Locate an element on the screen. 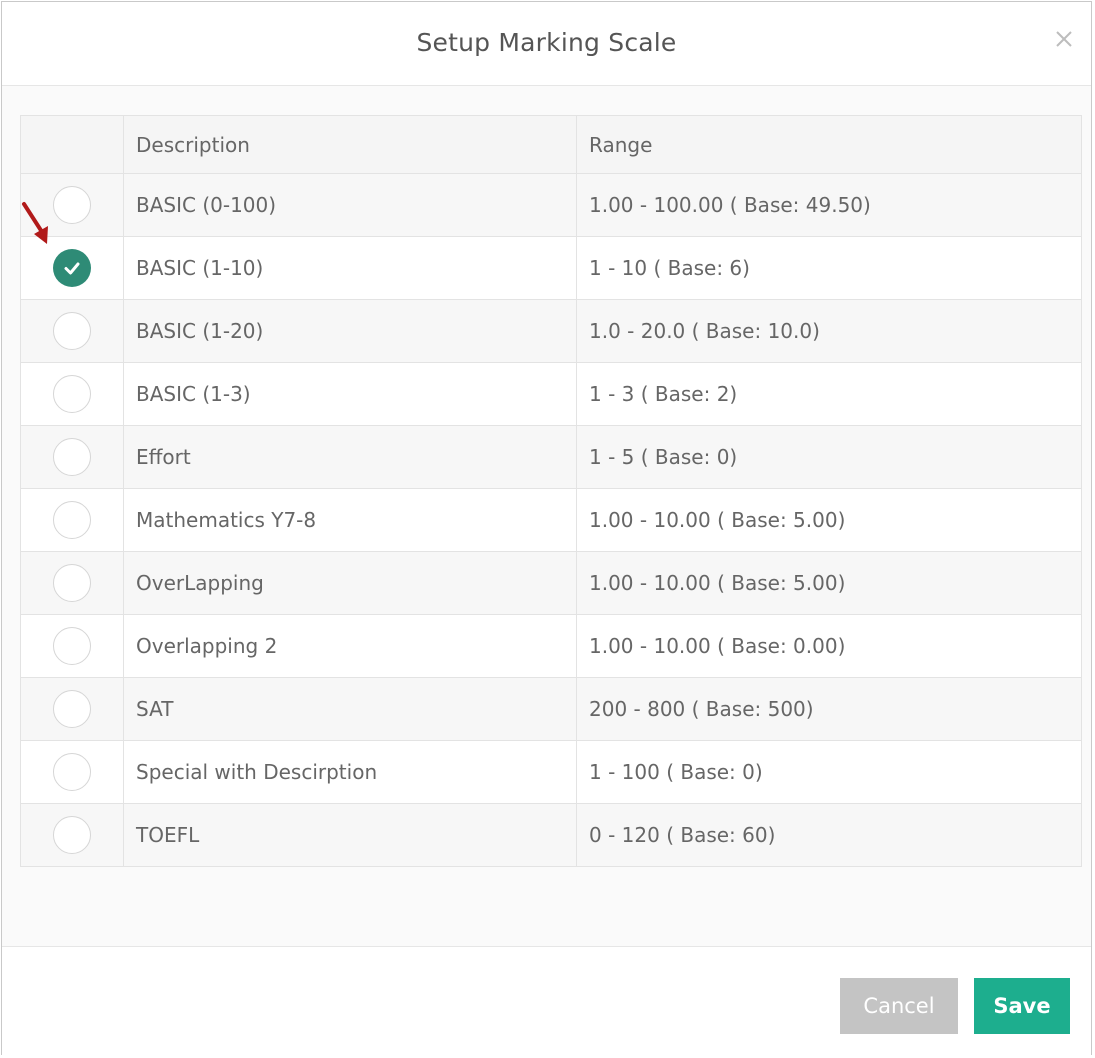 This screenshot has width=1095, height=1058. description-cell: SAT is located at coordinates (350, 709).